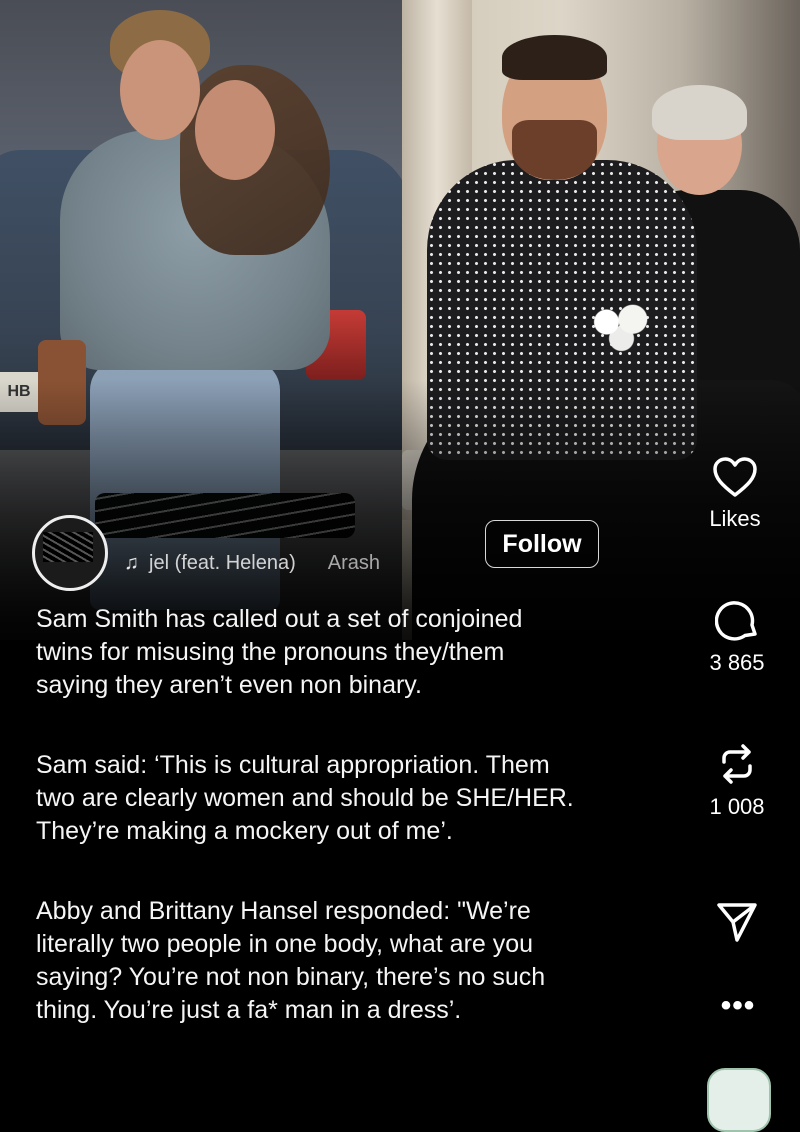  Describe the element at coordinates (738, 1006) in the screenshot. I see `more-dots-icon: •••` at that location.